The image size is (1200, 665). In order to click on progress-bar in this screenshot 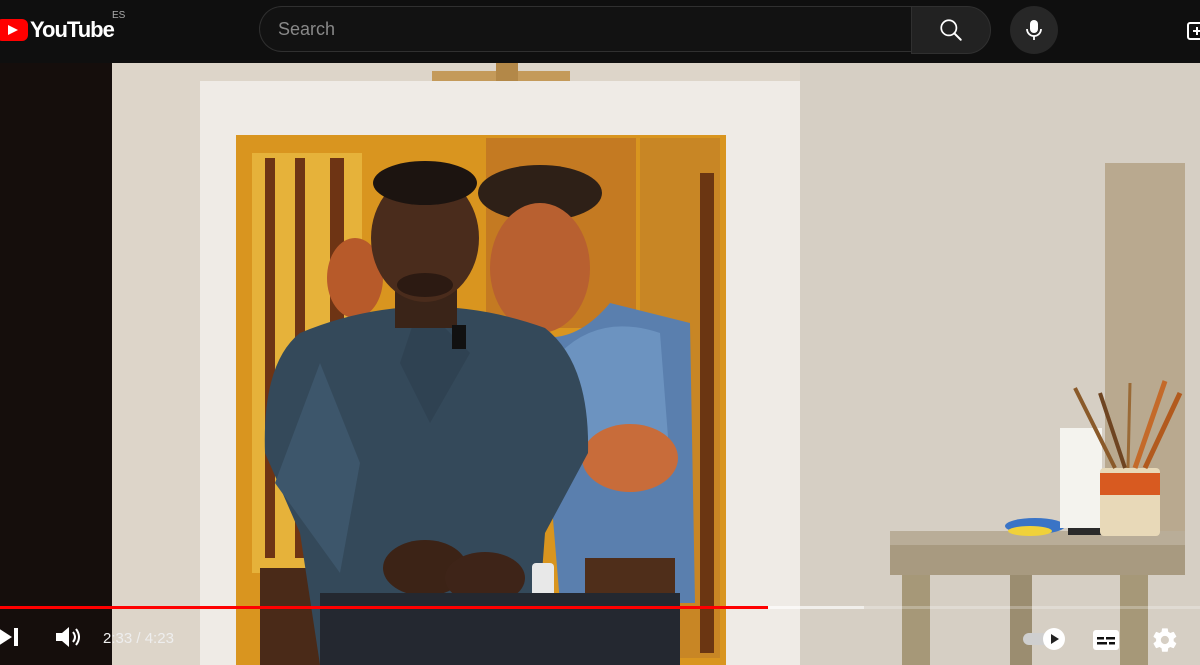, I will do `click(600, 607)`.